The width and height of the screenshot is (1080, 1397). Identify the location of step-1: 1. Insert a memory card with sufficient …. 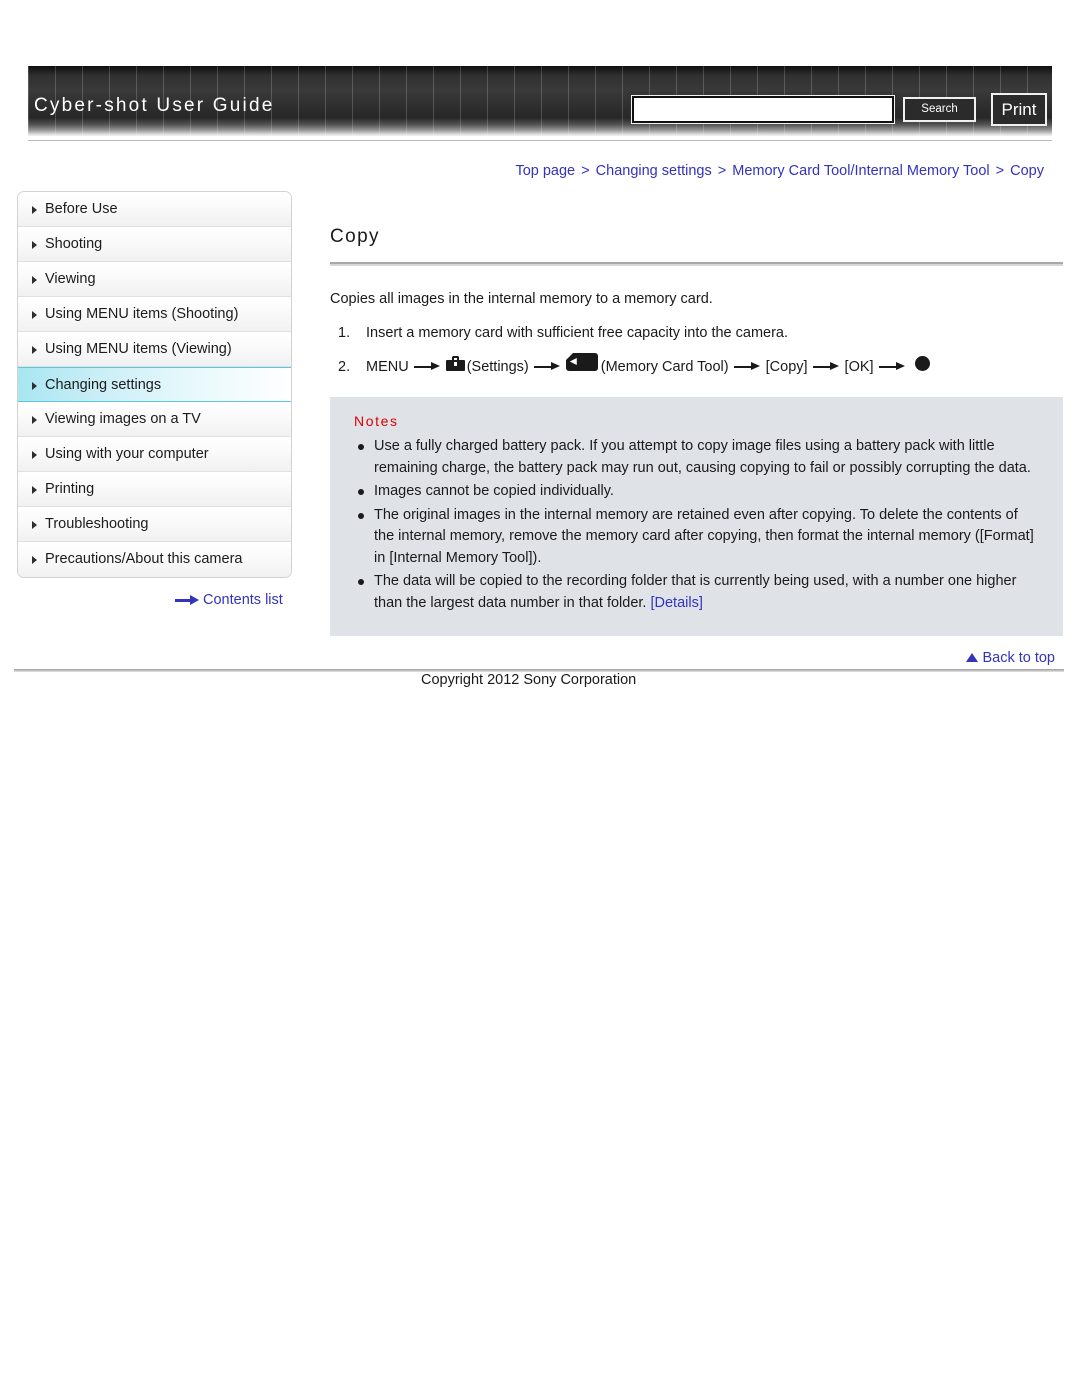
(696, 333).